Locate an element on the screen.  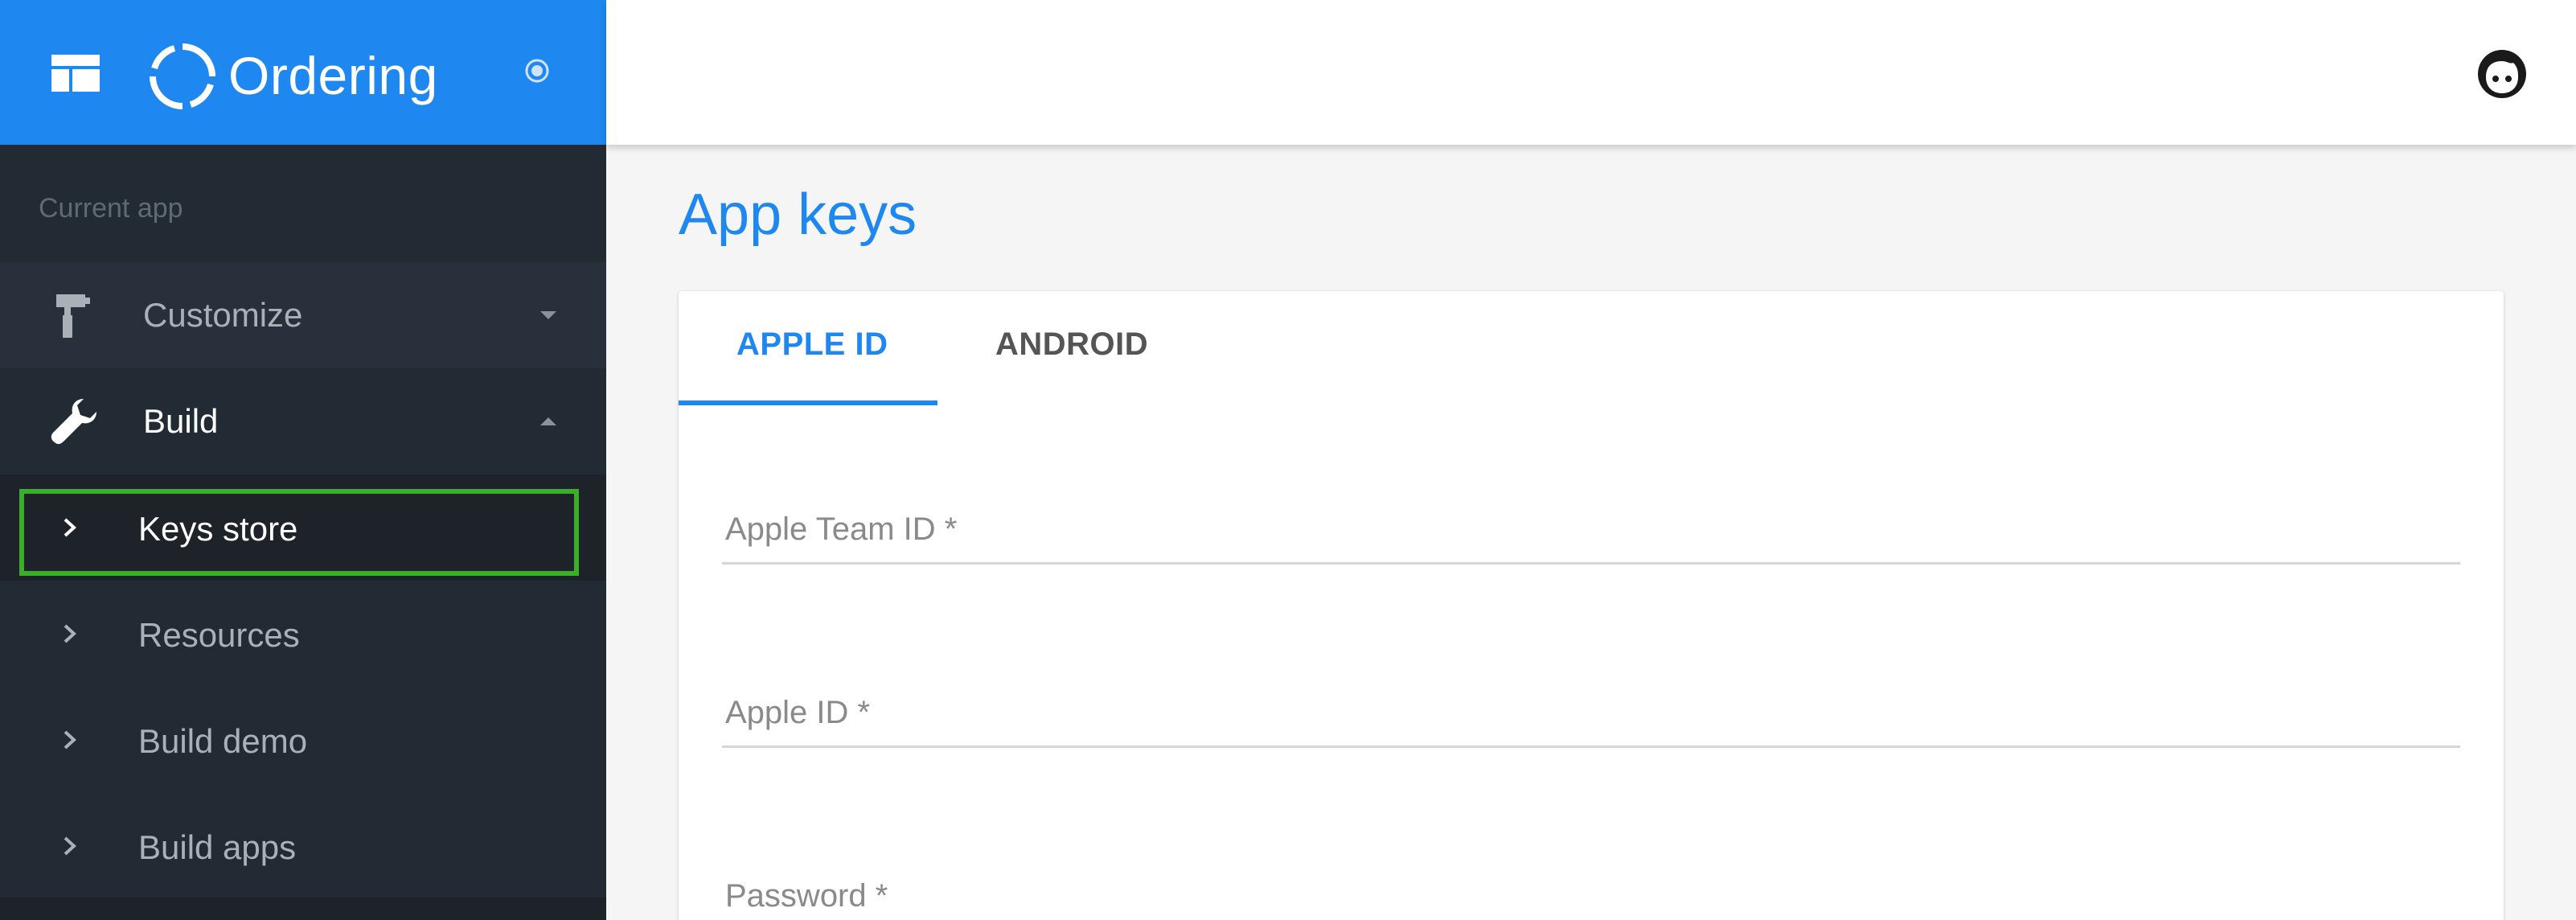
section-label-current-app: Current app is located at coordinates (111, 208).